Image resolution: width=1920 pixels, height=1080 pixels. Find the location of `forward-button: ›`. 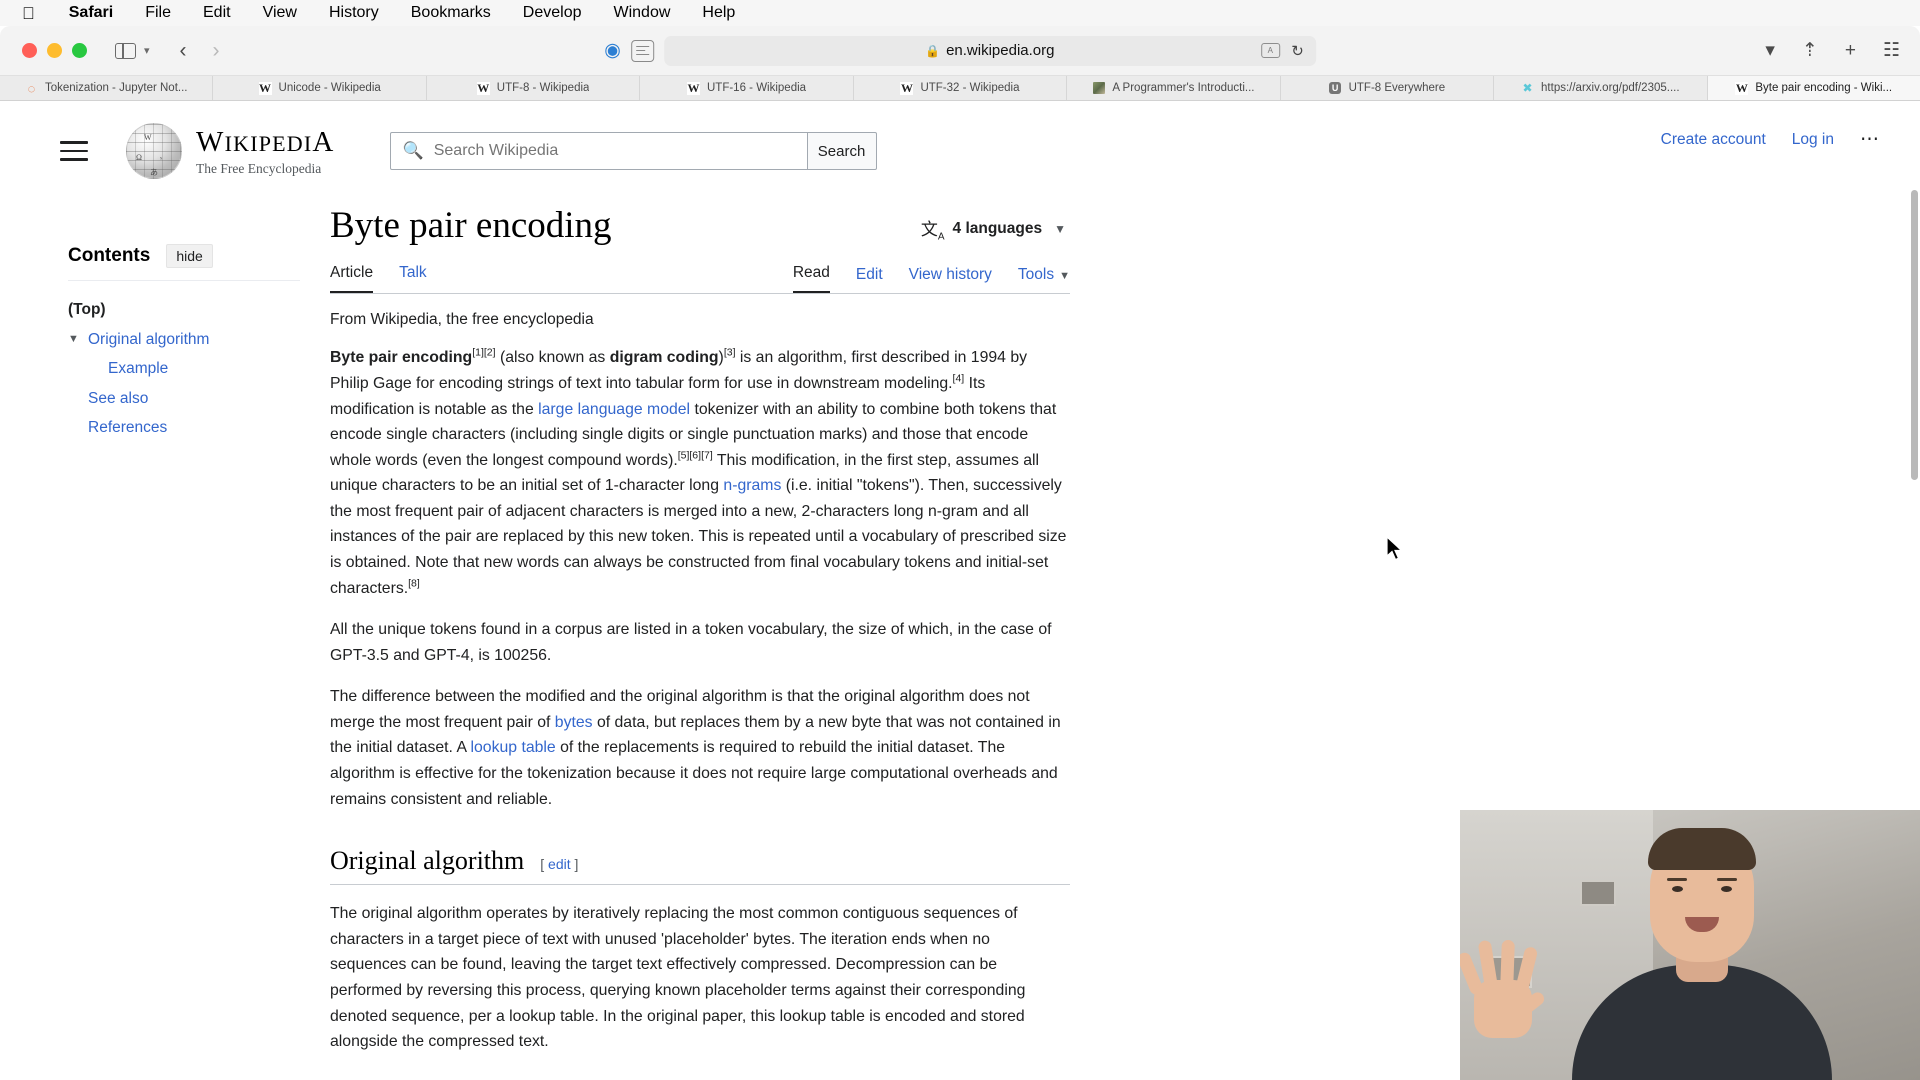

forward-button: › is located at coordinates (216, 51).